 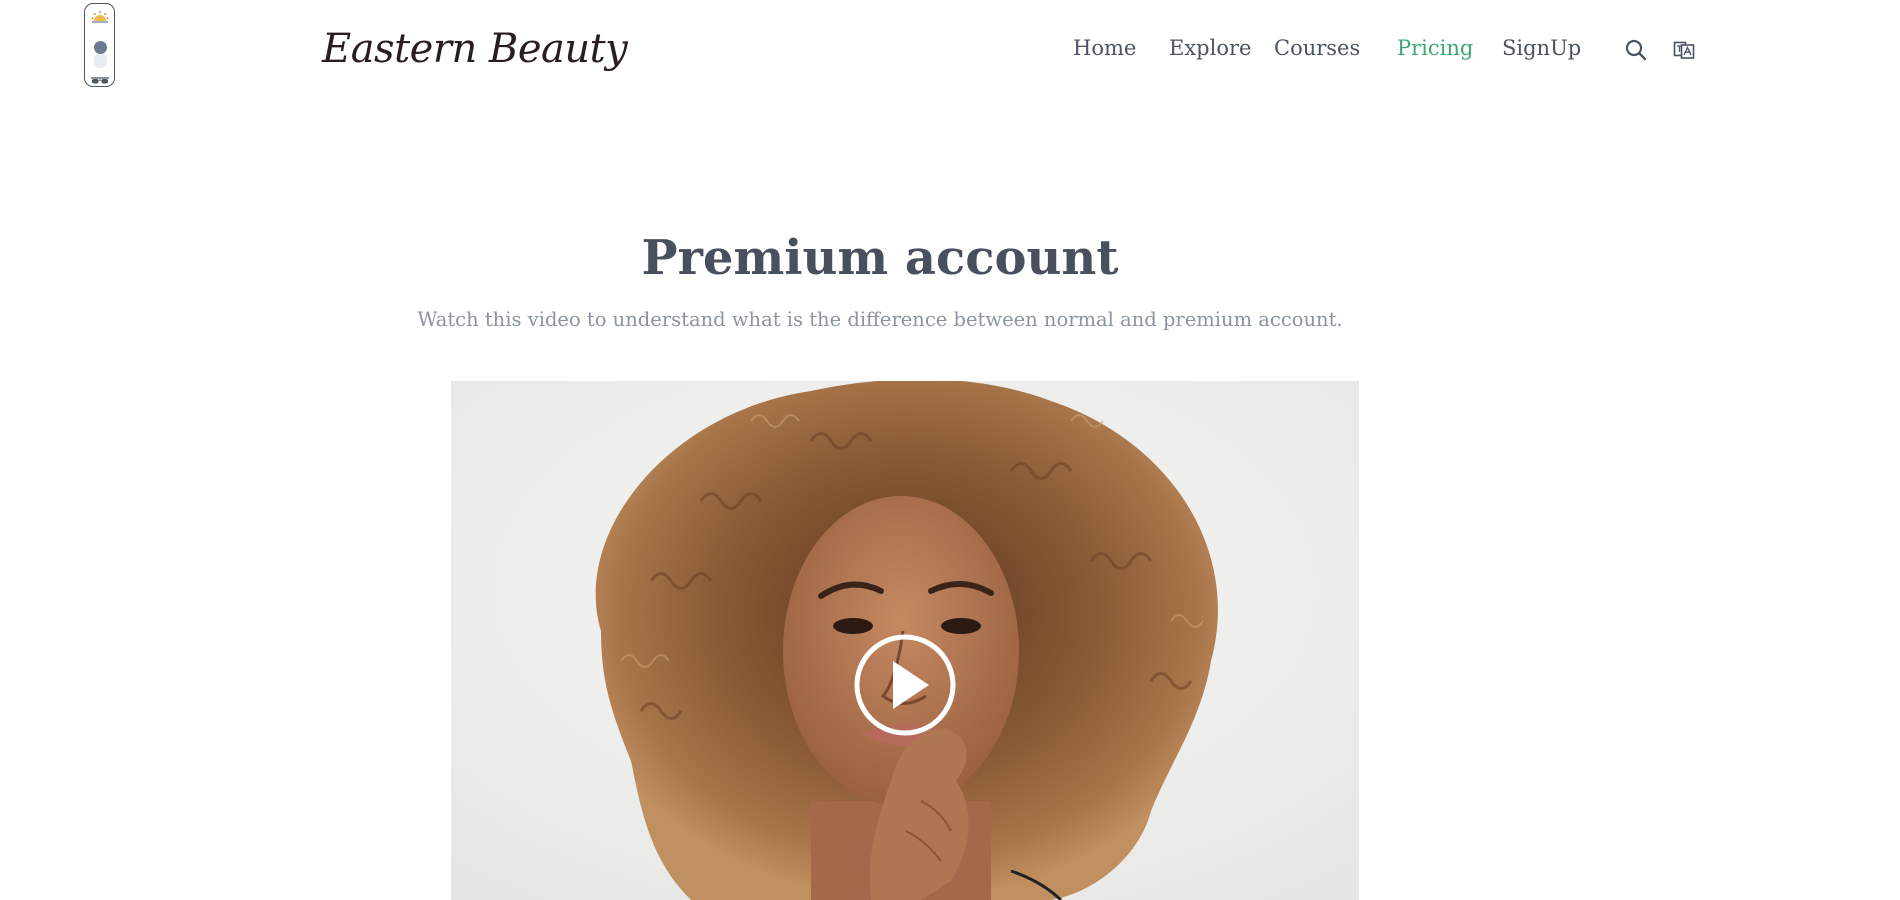 I want to click on nav-signup: SignUp, so click(x=1541, y=48).